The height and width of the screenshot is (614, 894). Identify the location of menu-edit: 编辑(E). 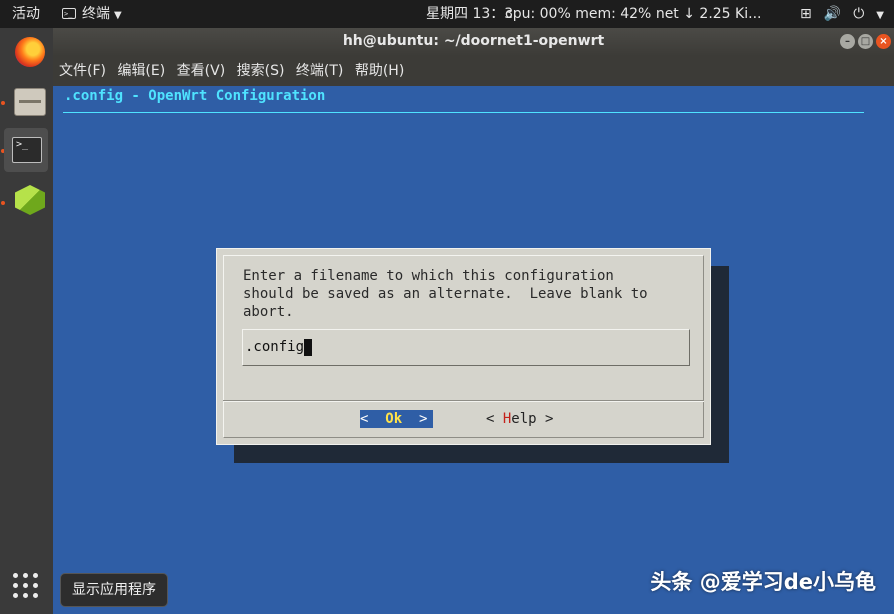
(141, 71).